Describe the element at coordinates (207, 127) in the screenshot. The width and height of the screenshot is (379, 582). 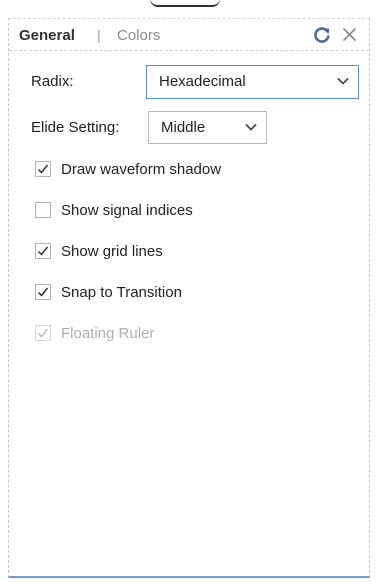
I see `elide-setting-select: Middle` at that location.